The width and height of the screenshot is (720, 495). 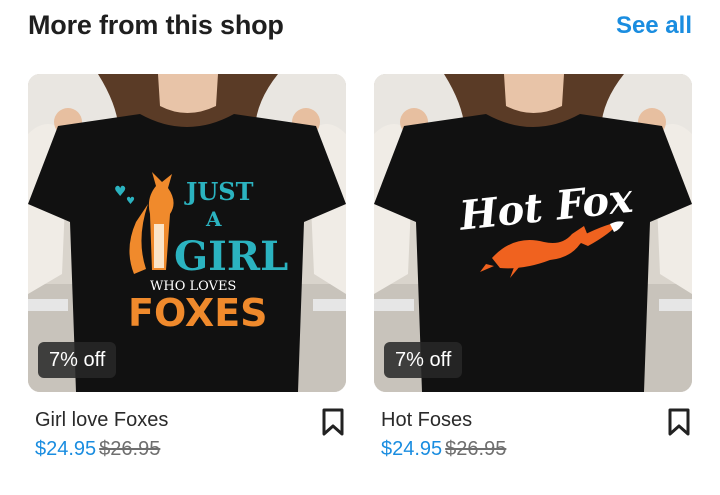 I want to click on see-all-link: See all, so click(x=654, y=26).